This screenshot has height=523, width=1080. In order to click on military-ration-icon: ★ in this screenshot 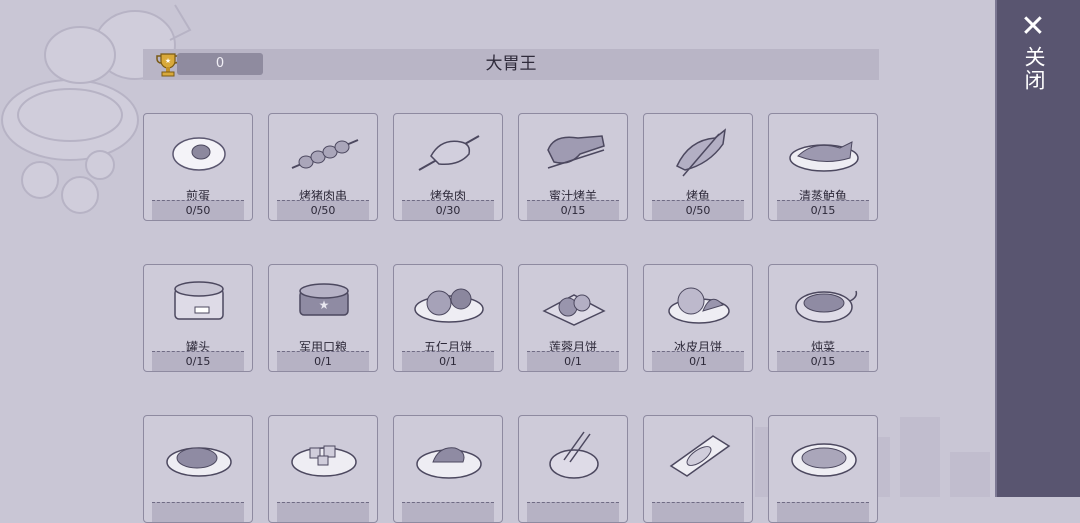, I will do `click(324, 299)`.